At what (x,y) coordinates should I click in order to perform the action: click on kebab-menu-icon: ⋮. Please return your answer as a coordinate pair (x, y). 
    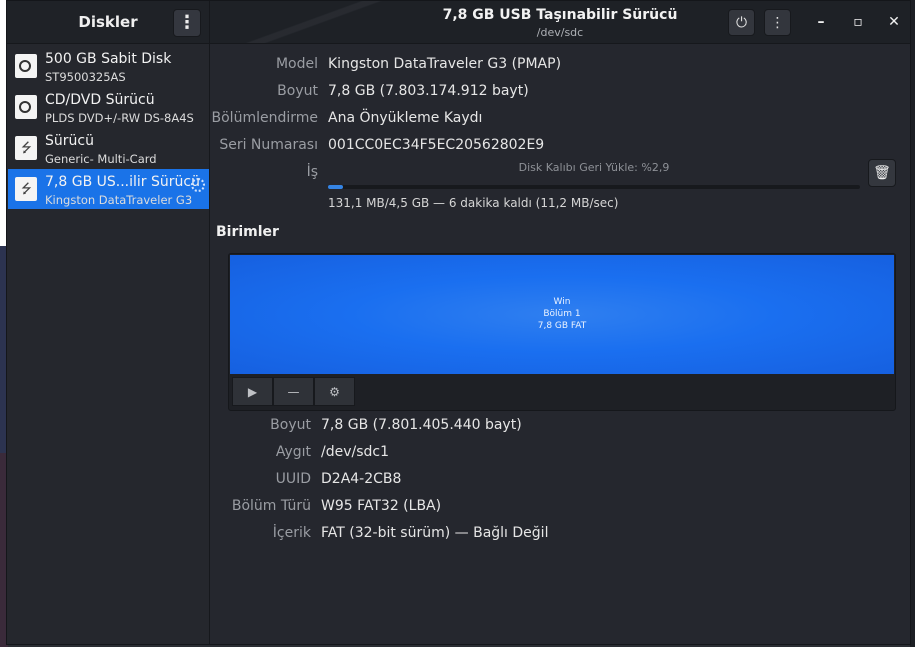
    Looking at the image, I should click on (777, 22).